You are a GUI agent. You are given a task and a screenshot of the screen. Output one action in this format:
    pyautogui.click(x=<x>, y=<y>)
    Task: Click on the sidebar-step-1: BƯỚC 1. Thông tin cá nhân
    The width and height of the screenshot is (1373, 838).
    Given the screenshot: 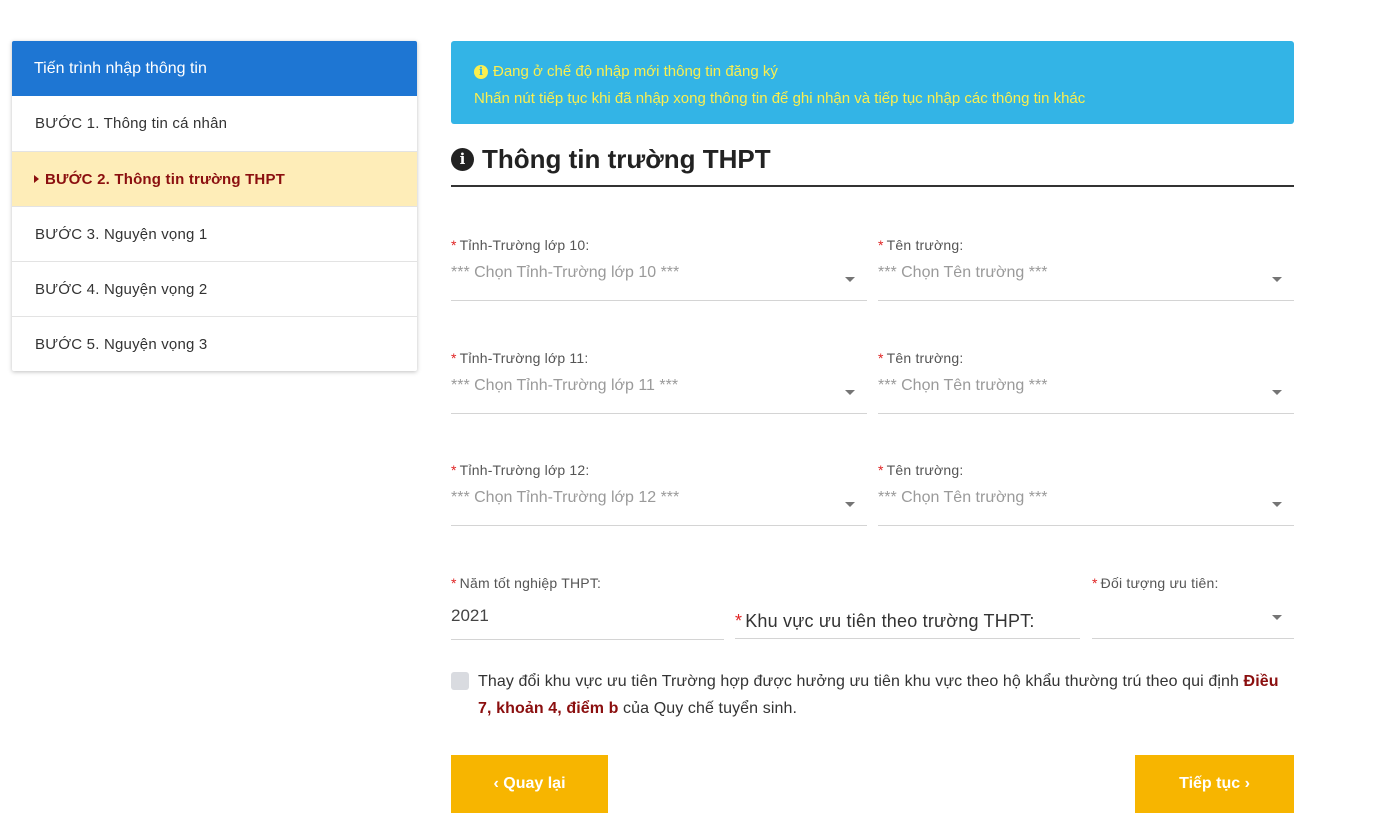 What is the action you would take?
    pyautogui.click(x=214, y=123)
    